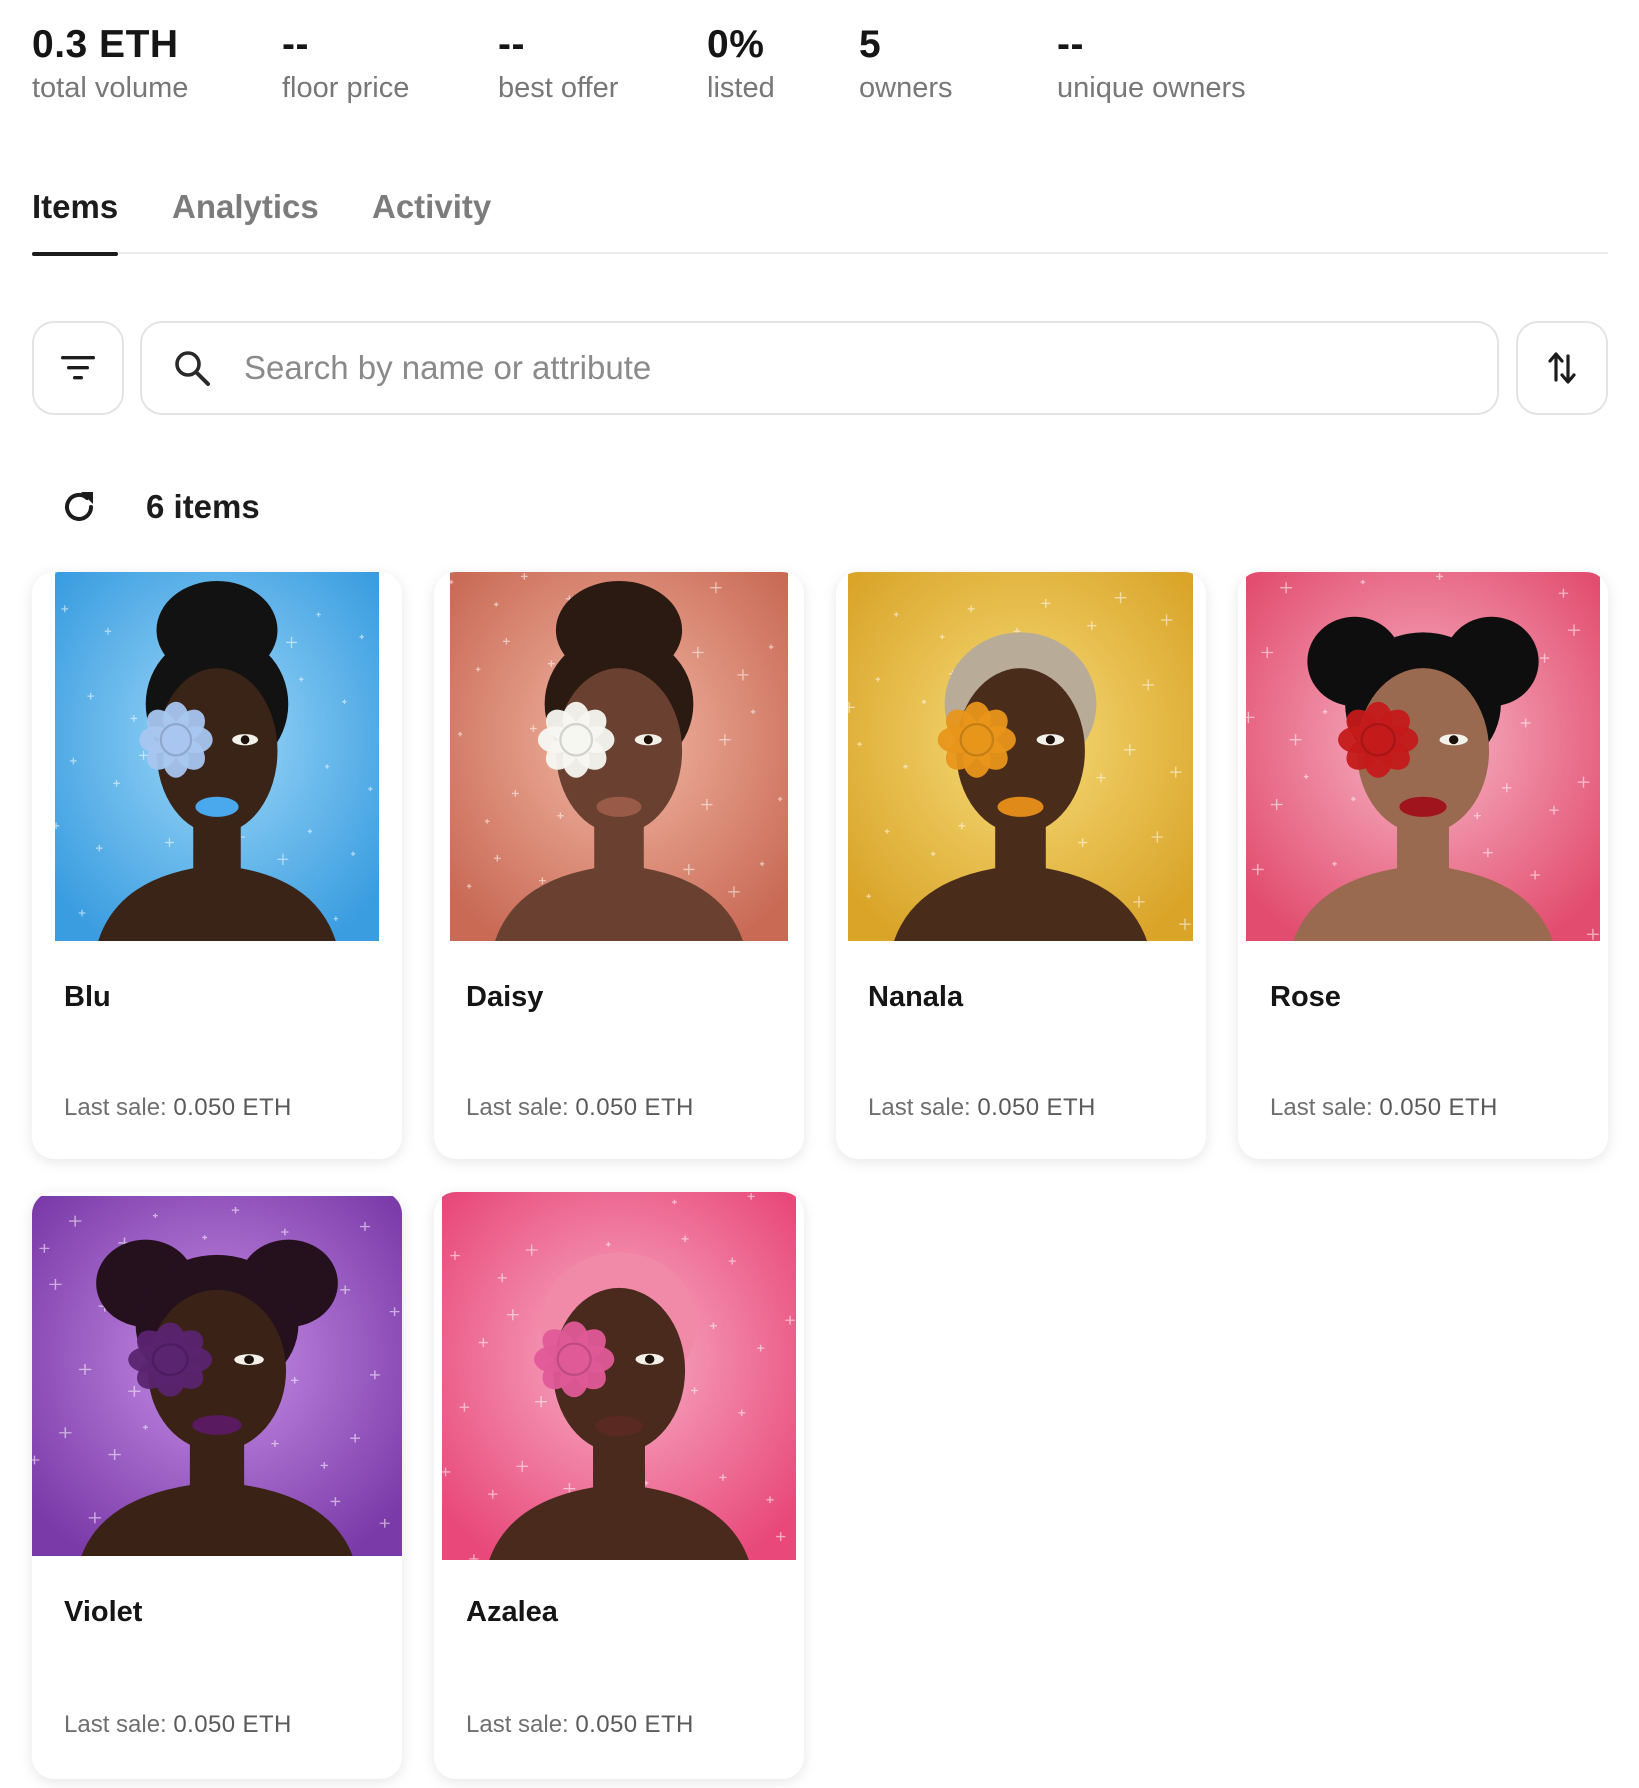  I want to click on item-name: Nanala, so click(916, 997).